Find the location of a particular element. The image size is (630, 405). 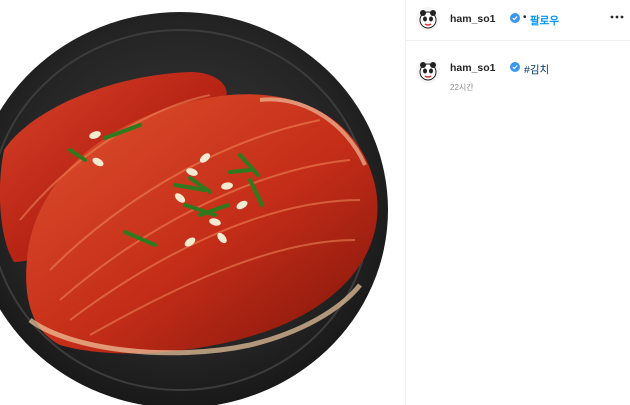

author-username: ham_so1 is located at coordinates (473, 19).